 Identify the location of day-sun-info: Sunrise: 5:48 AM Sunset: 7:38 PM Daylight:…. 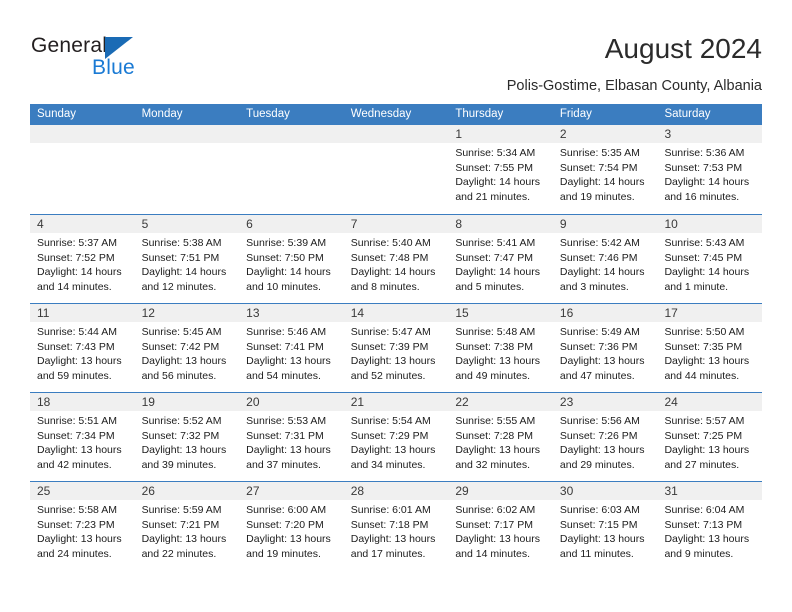
(500, 352).